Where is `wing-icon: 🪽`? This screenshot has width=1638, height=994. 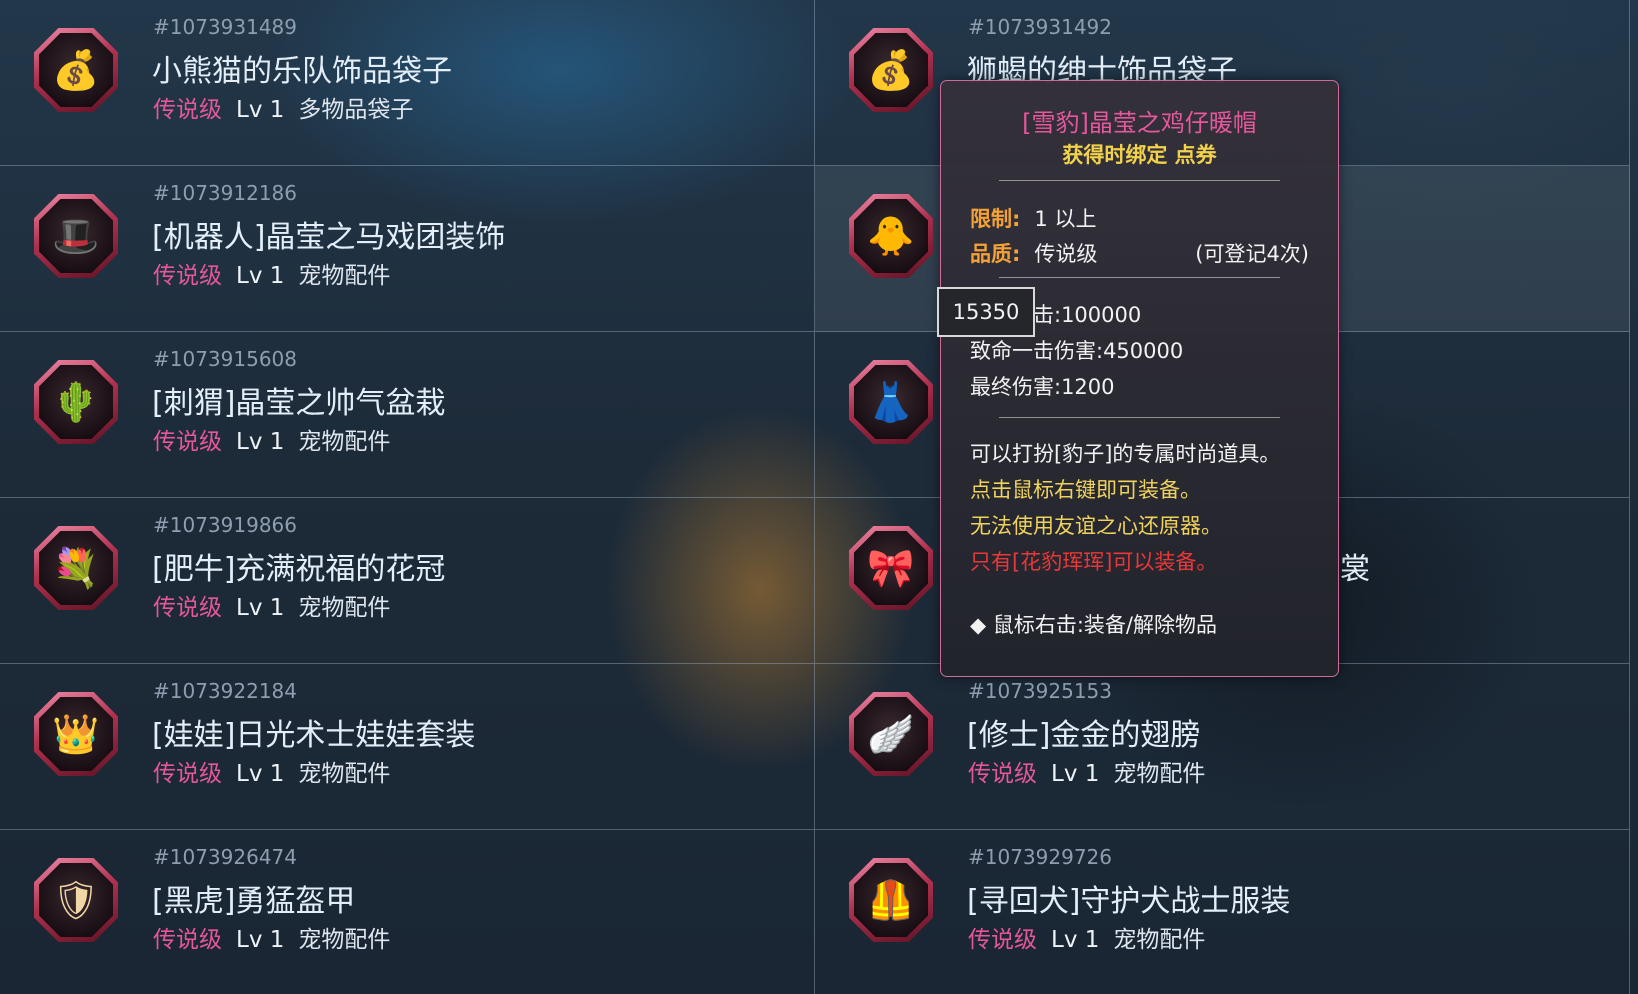
wing-icon: 🪽 is located at coordinates (891, 734).